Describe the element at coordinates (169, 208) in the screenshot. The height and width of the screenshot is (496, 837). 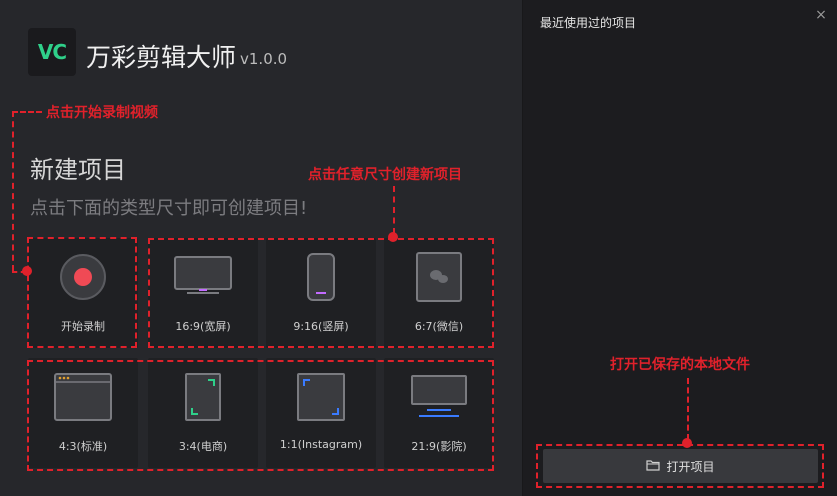
I see `section-subtitle: 点击下面的类型尺寸即可创建项目!` at that location.